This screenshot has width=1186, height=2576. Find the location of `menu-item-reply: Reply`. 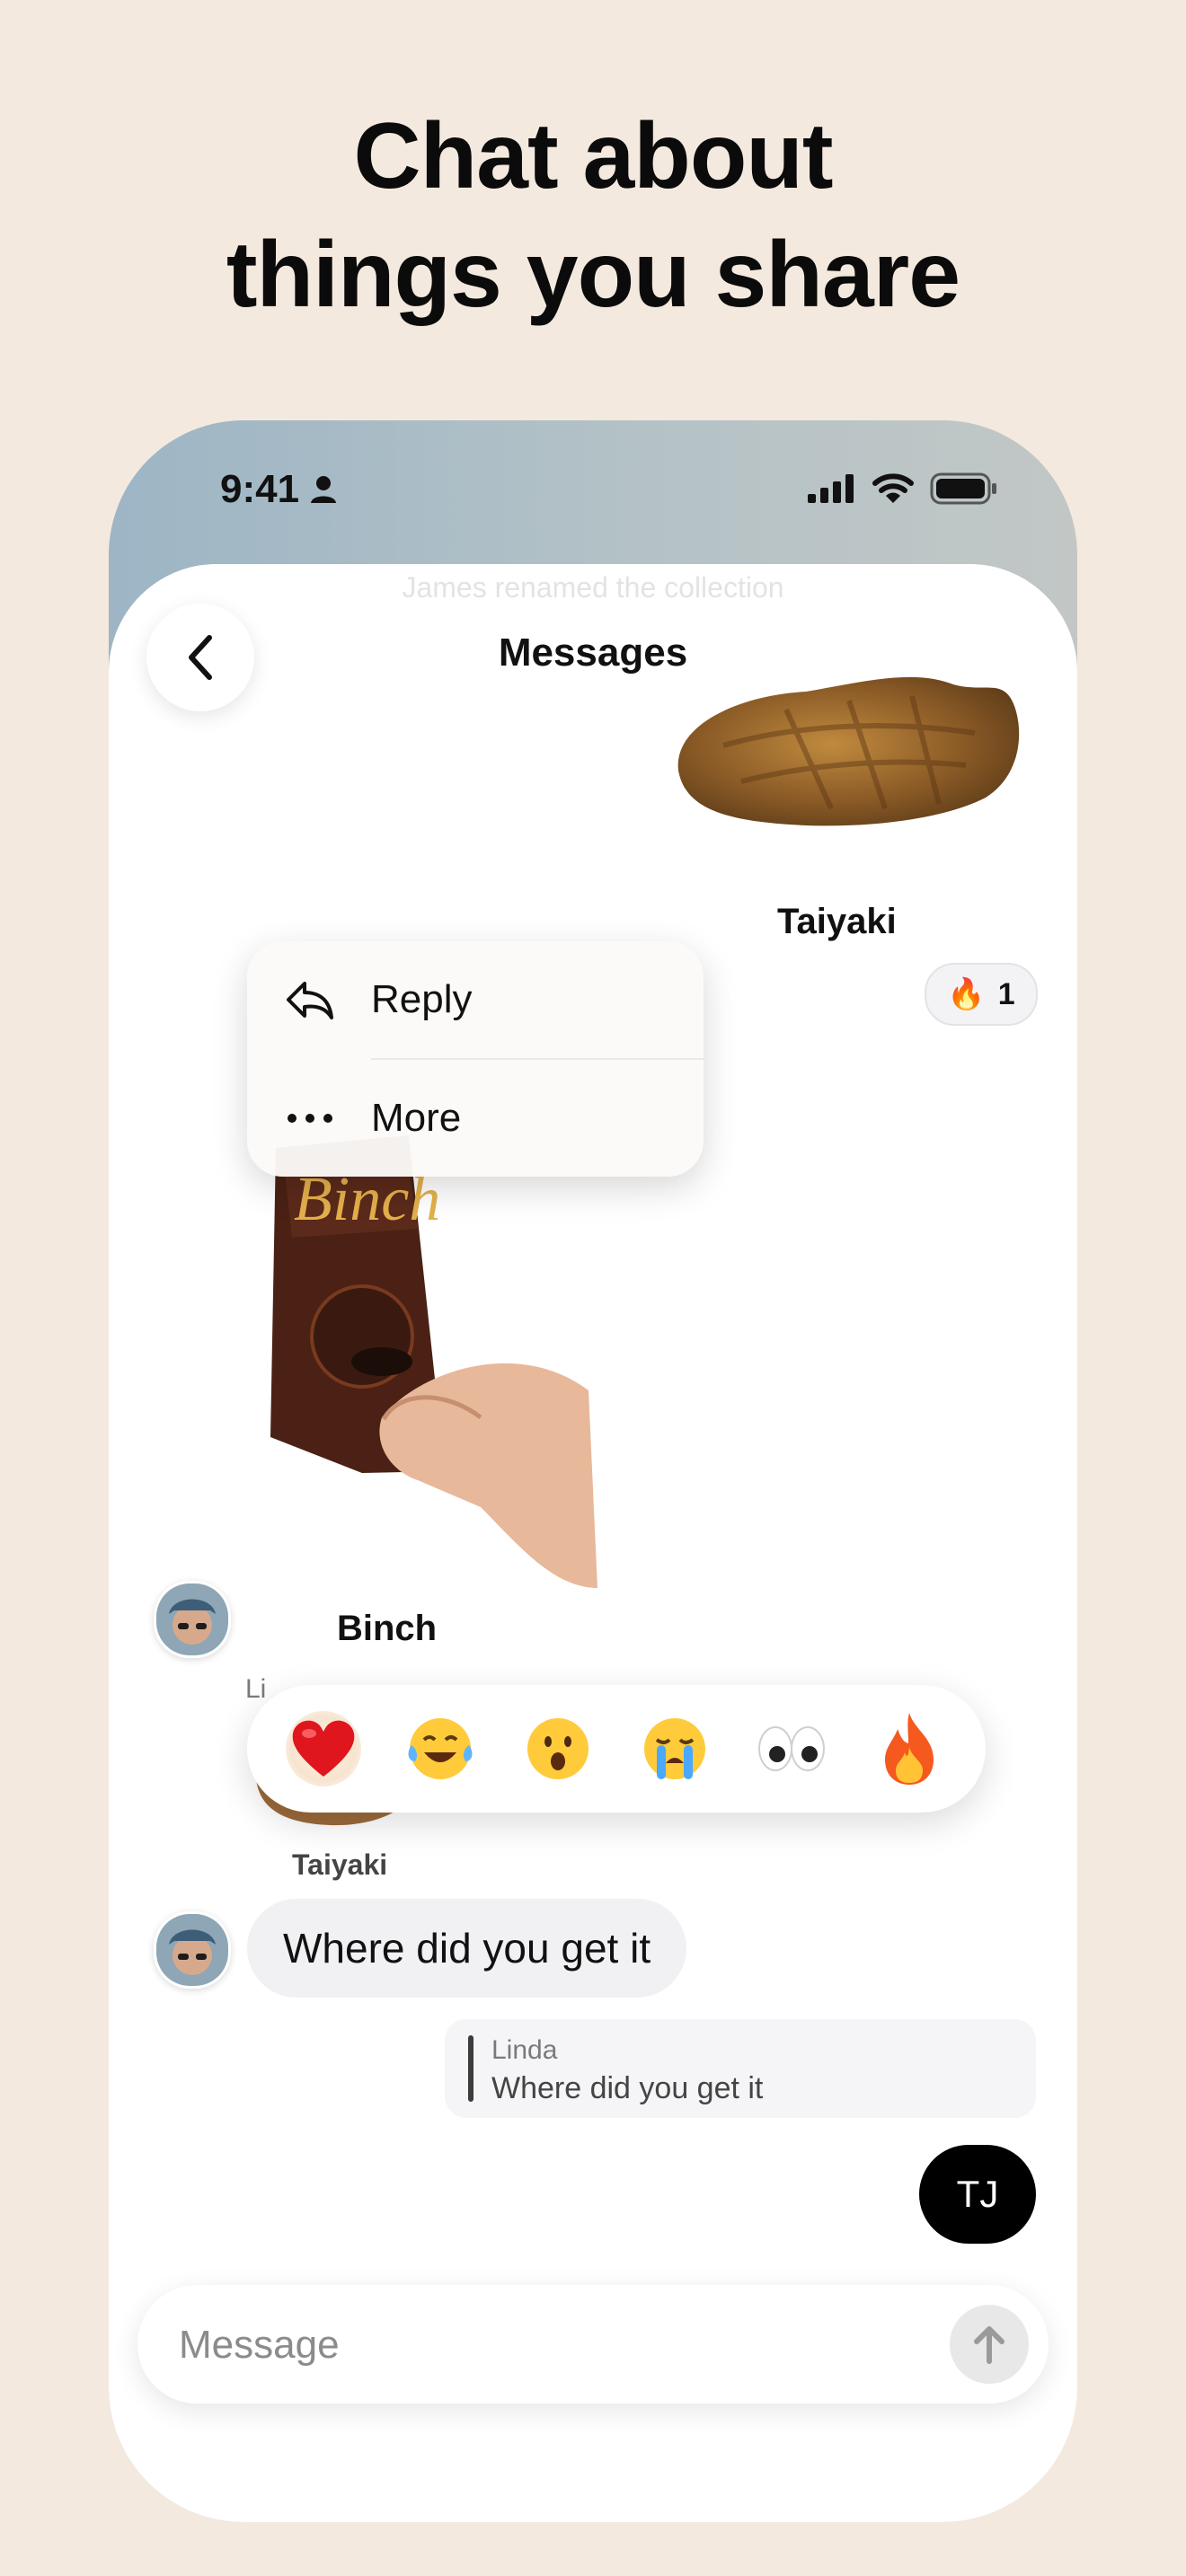

menu-item-reply: Reply is located at coordinates (475, 999).